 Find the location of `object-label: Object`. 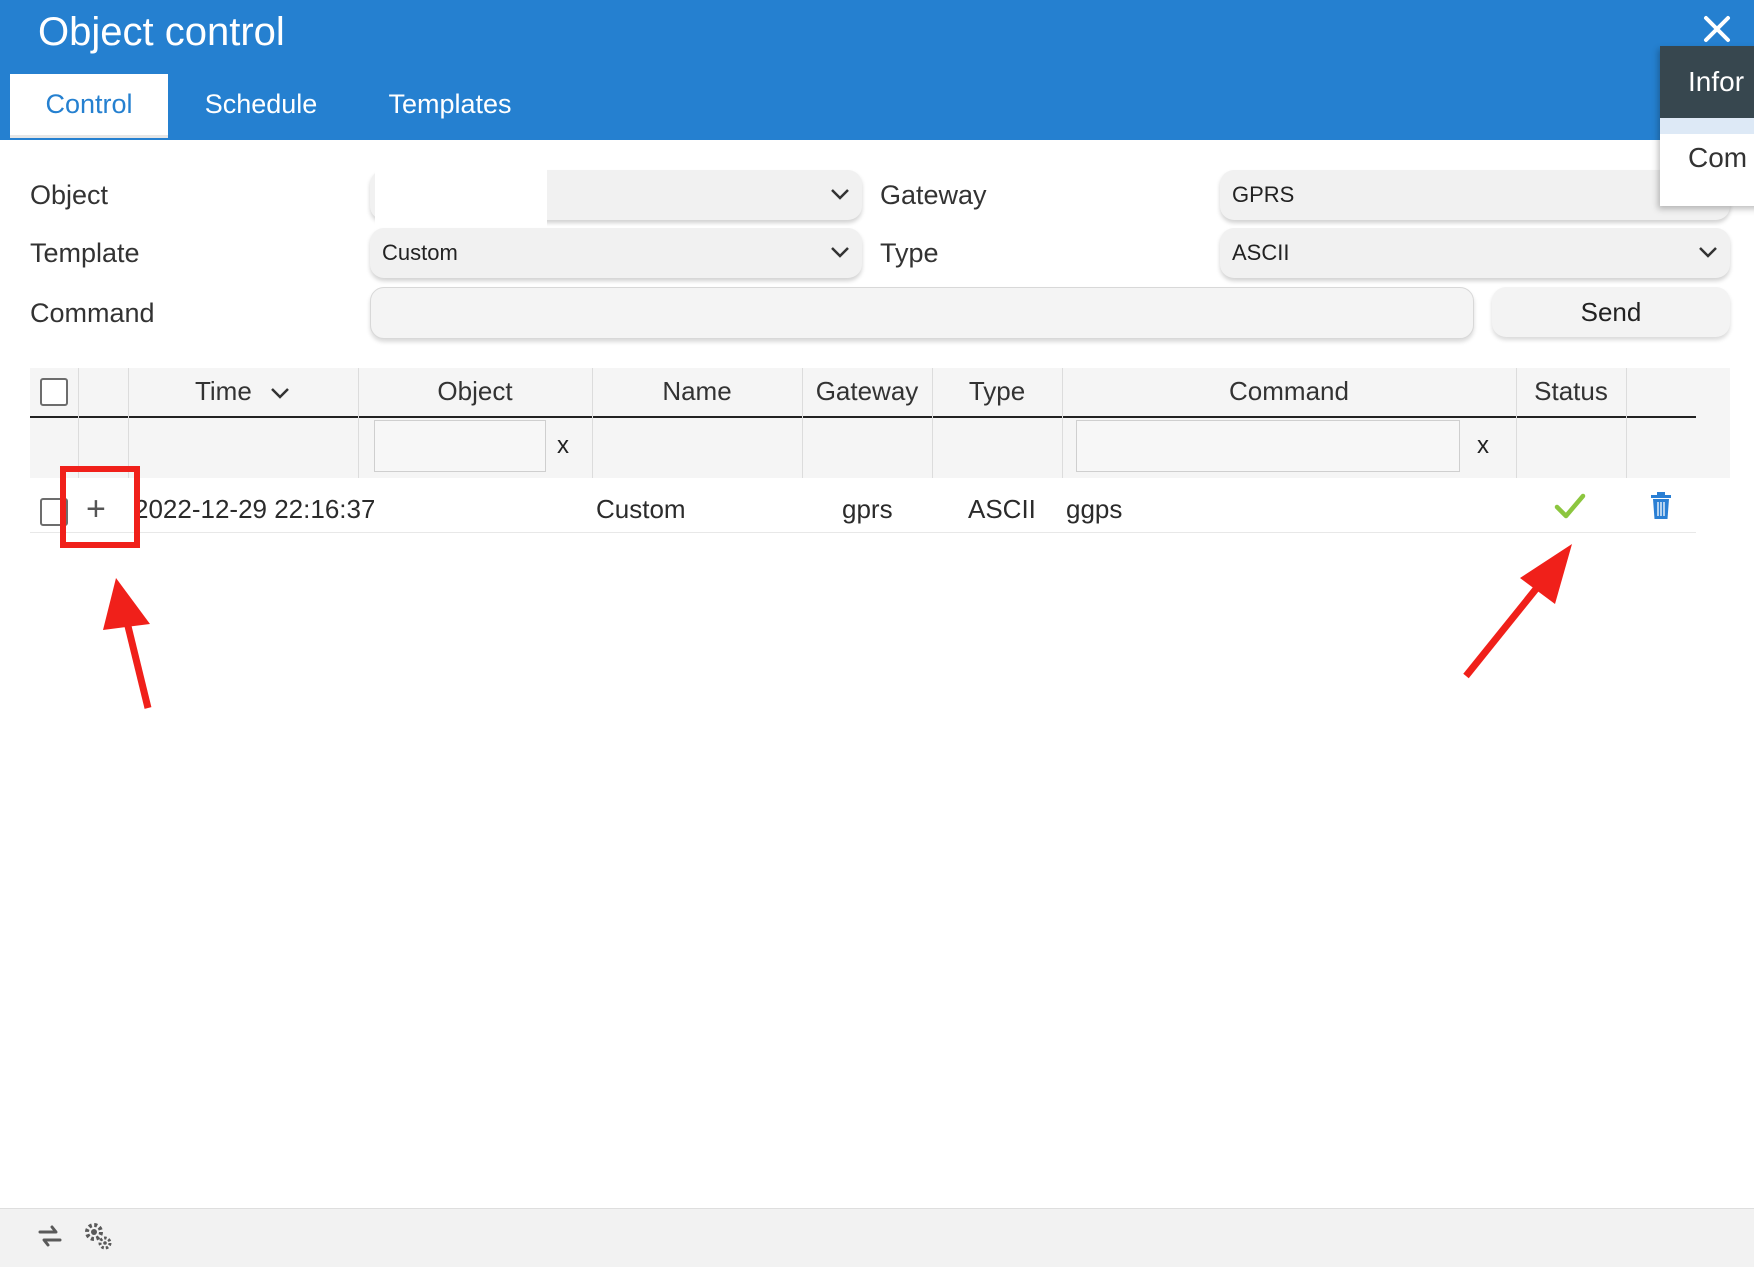

object-label: Object is located at coordinates (69, 195).